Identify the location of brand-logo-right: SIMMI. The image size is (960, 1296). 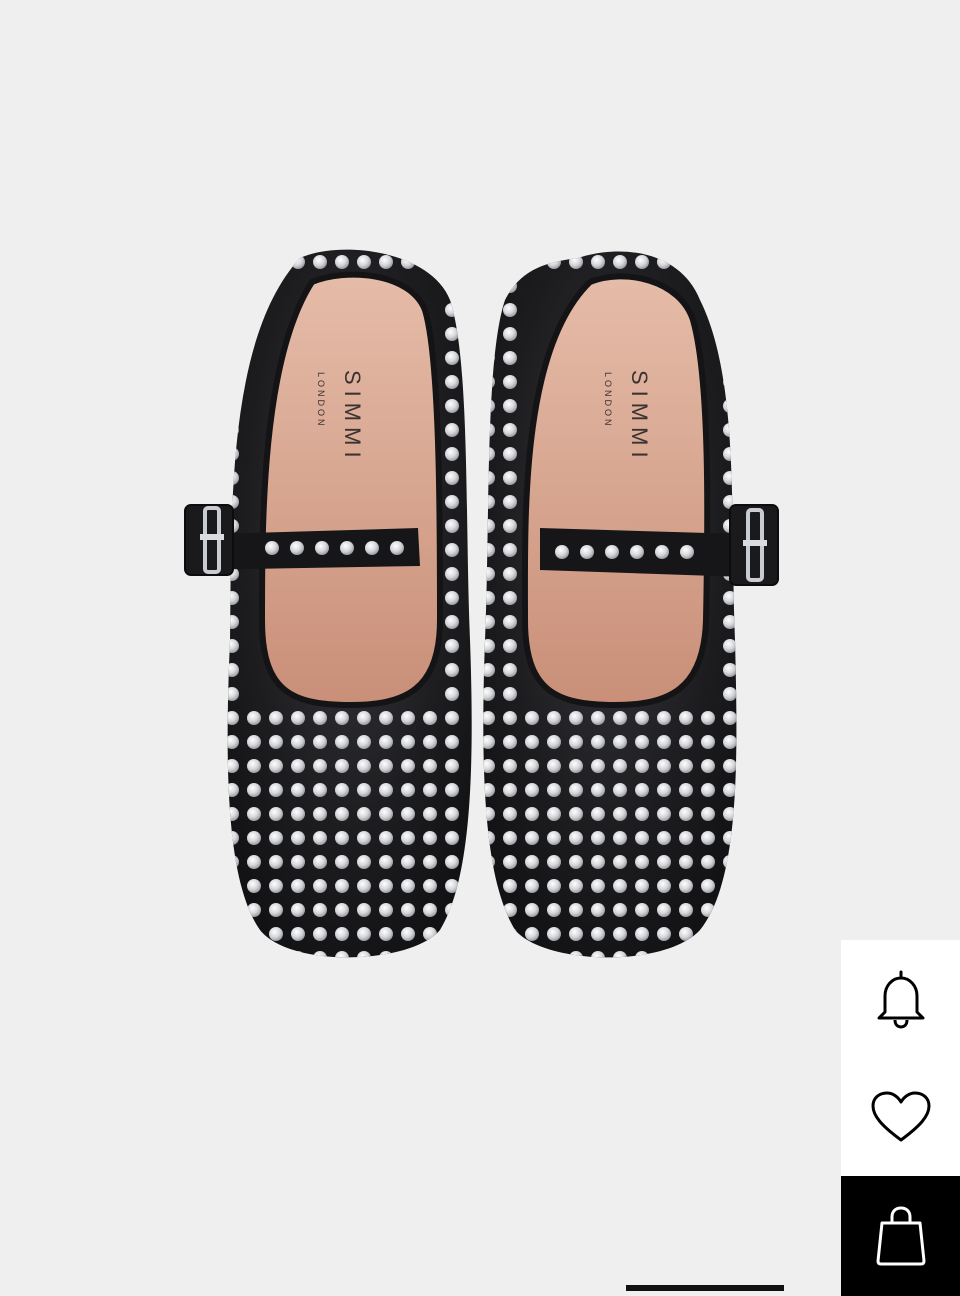
(639, 417).